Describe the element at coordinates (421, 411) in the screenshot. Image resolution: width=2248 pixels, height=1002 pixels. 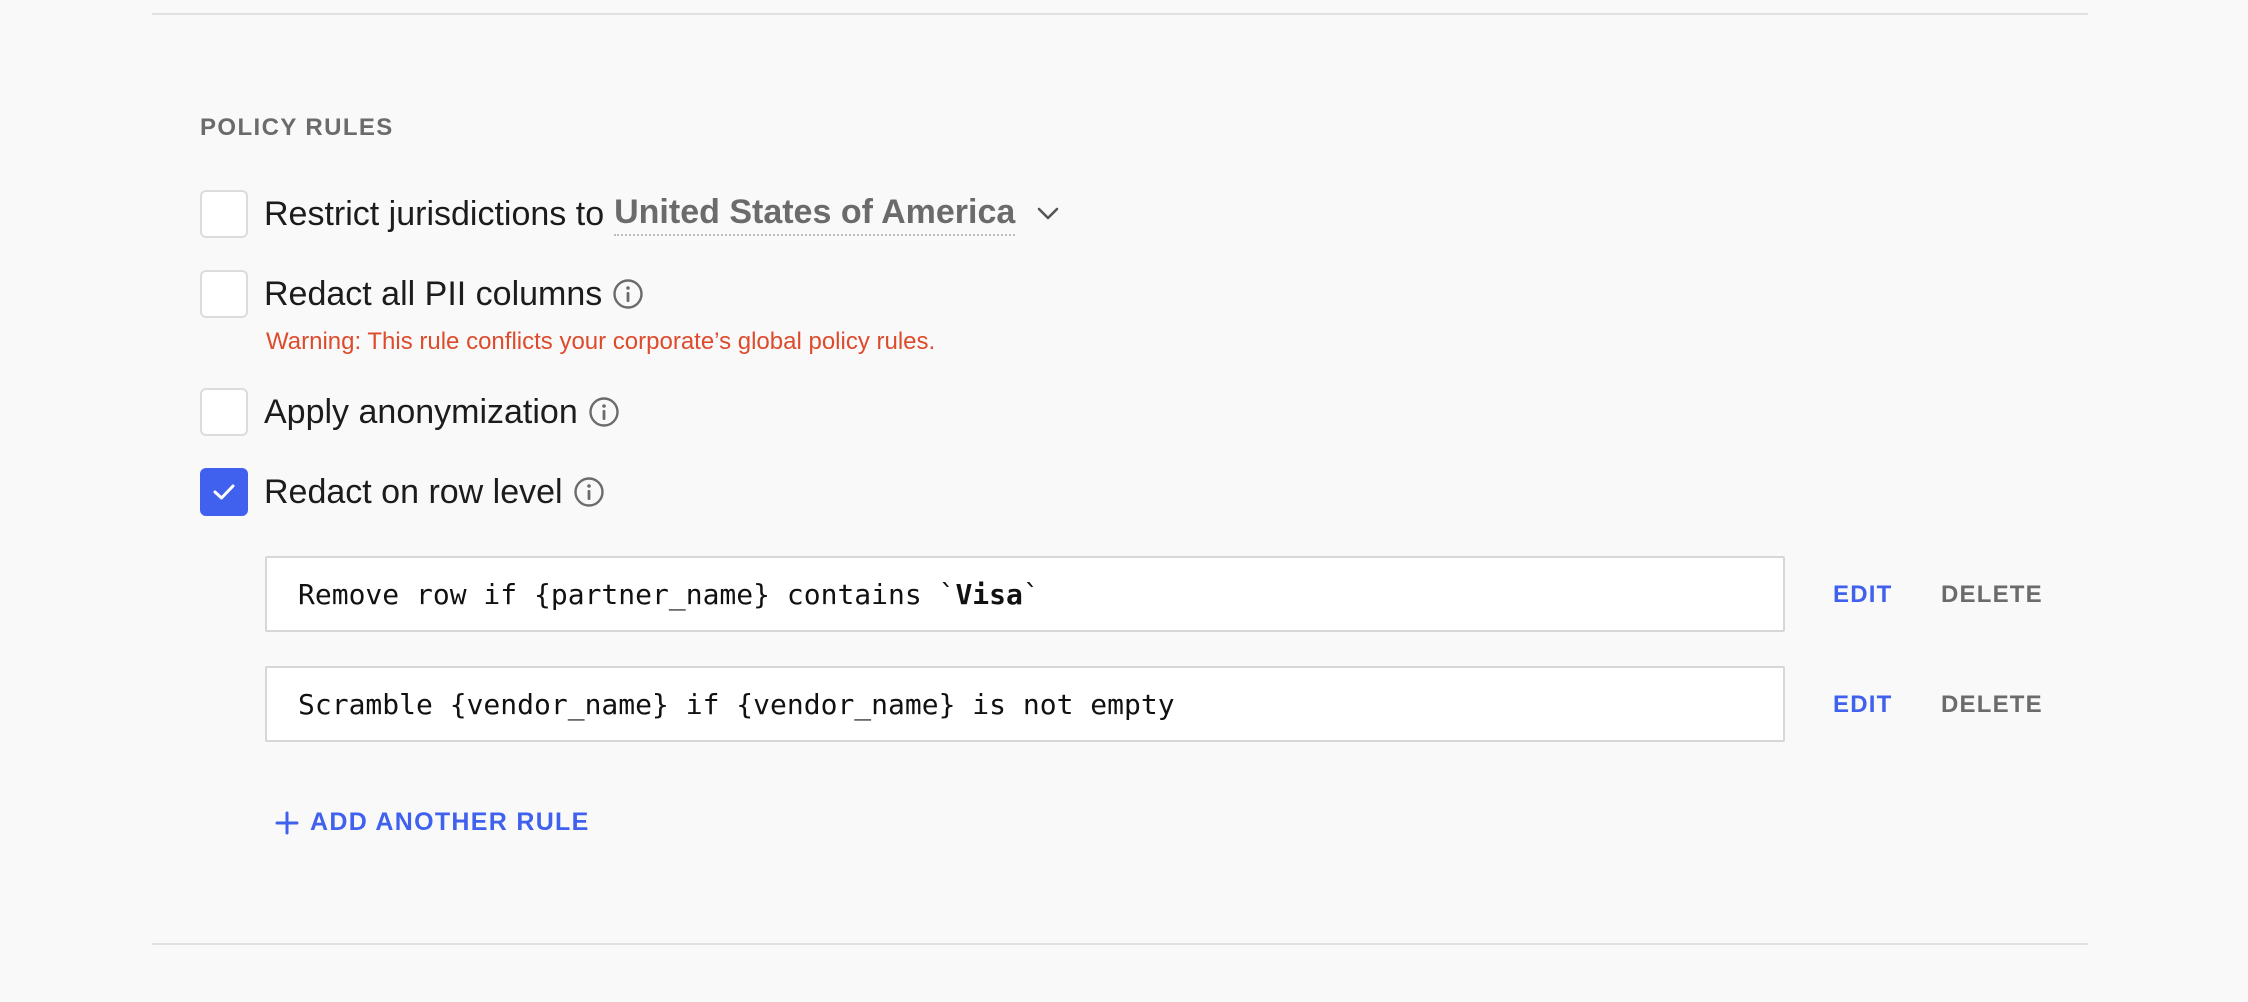
I see `rule-label: Apply anonymization` at that location.